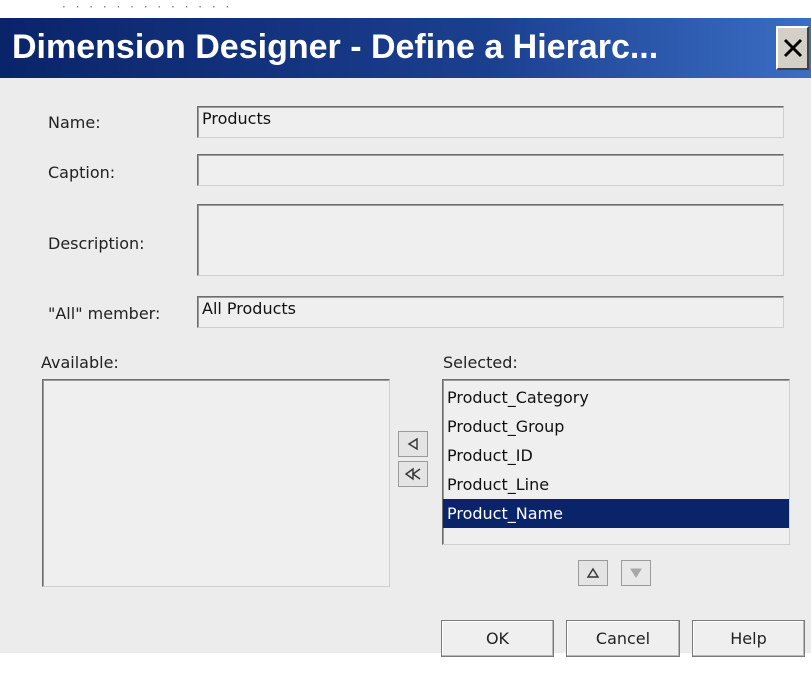 The width and height of the screenshot is (811, 675). Describe the element at coordinates (147, 7) in the screenshot. I see `background-caption: · · · · · · · · · · · · ·` at that location.